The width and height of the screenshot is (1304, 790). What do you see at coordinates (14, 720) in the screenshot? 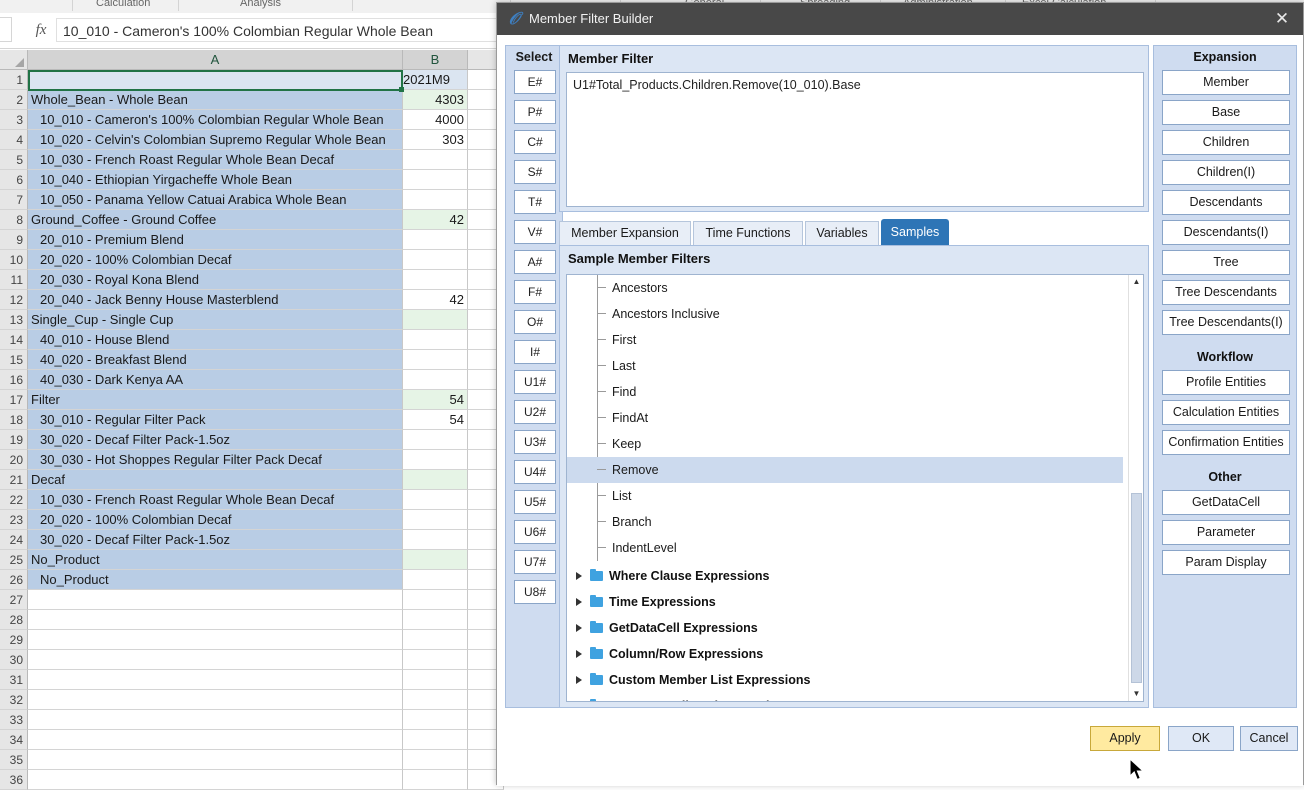
I see `row-header: 33` at bounding box center [14, 720].